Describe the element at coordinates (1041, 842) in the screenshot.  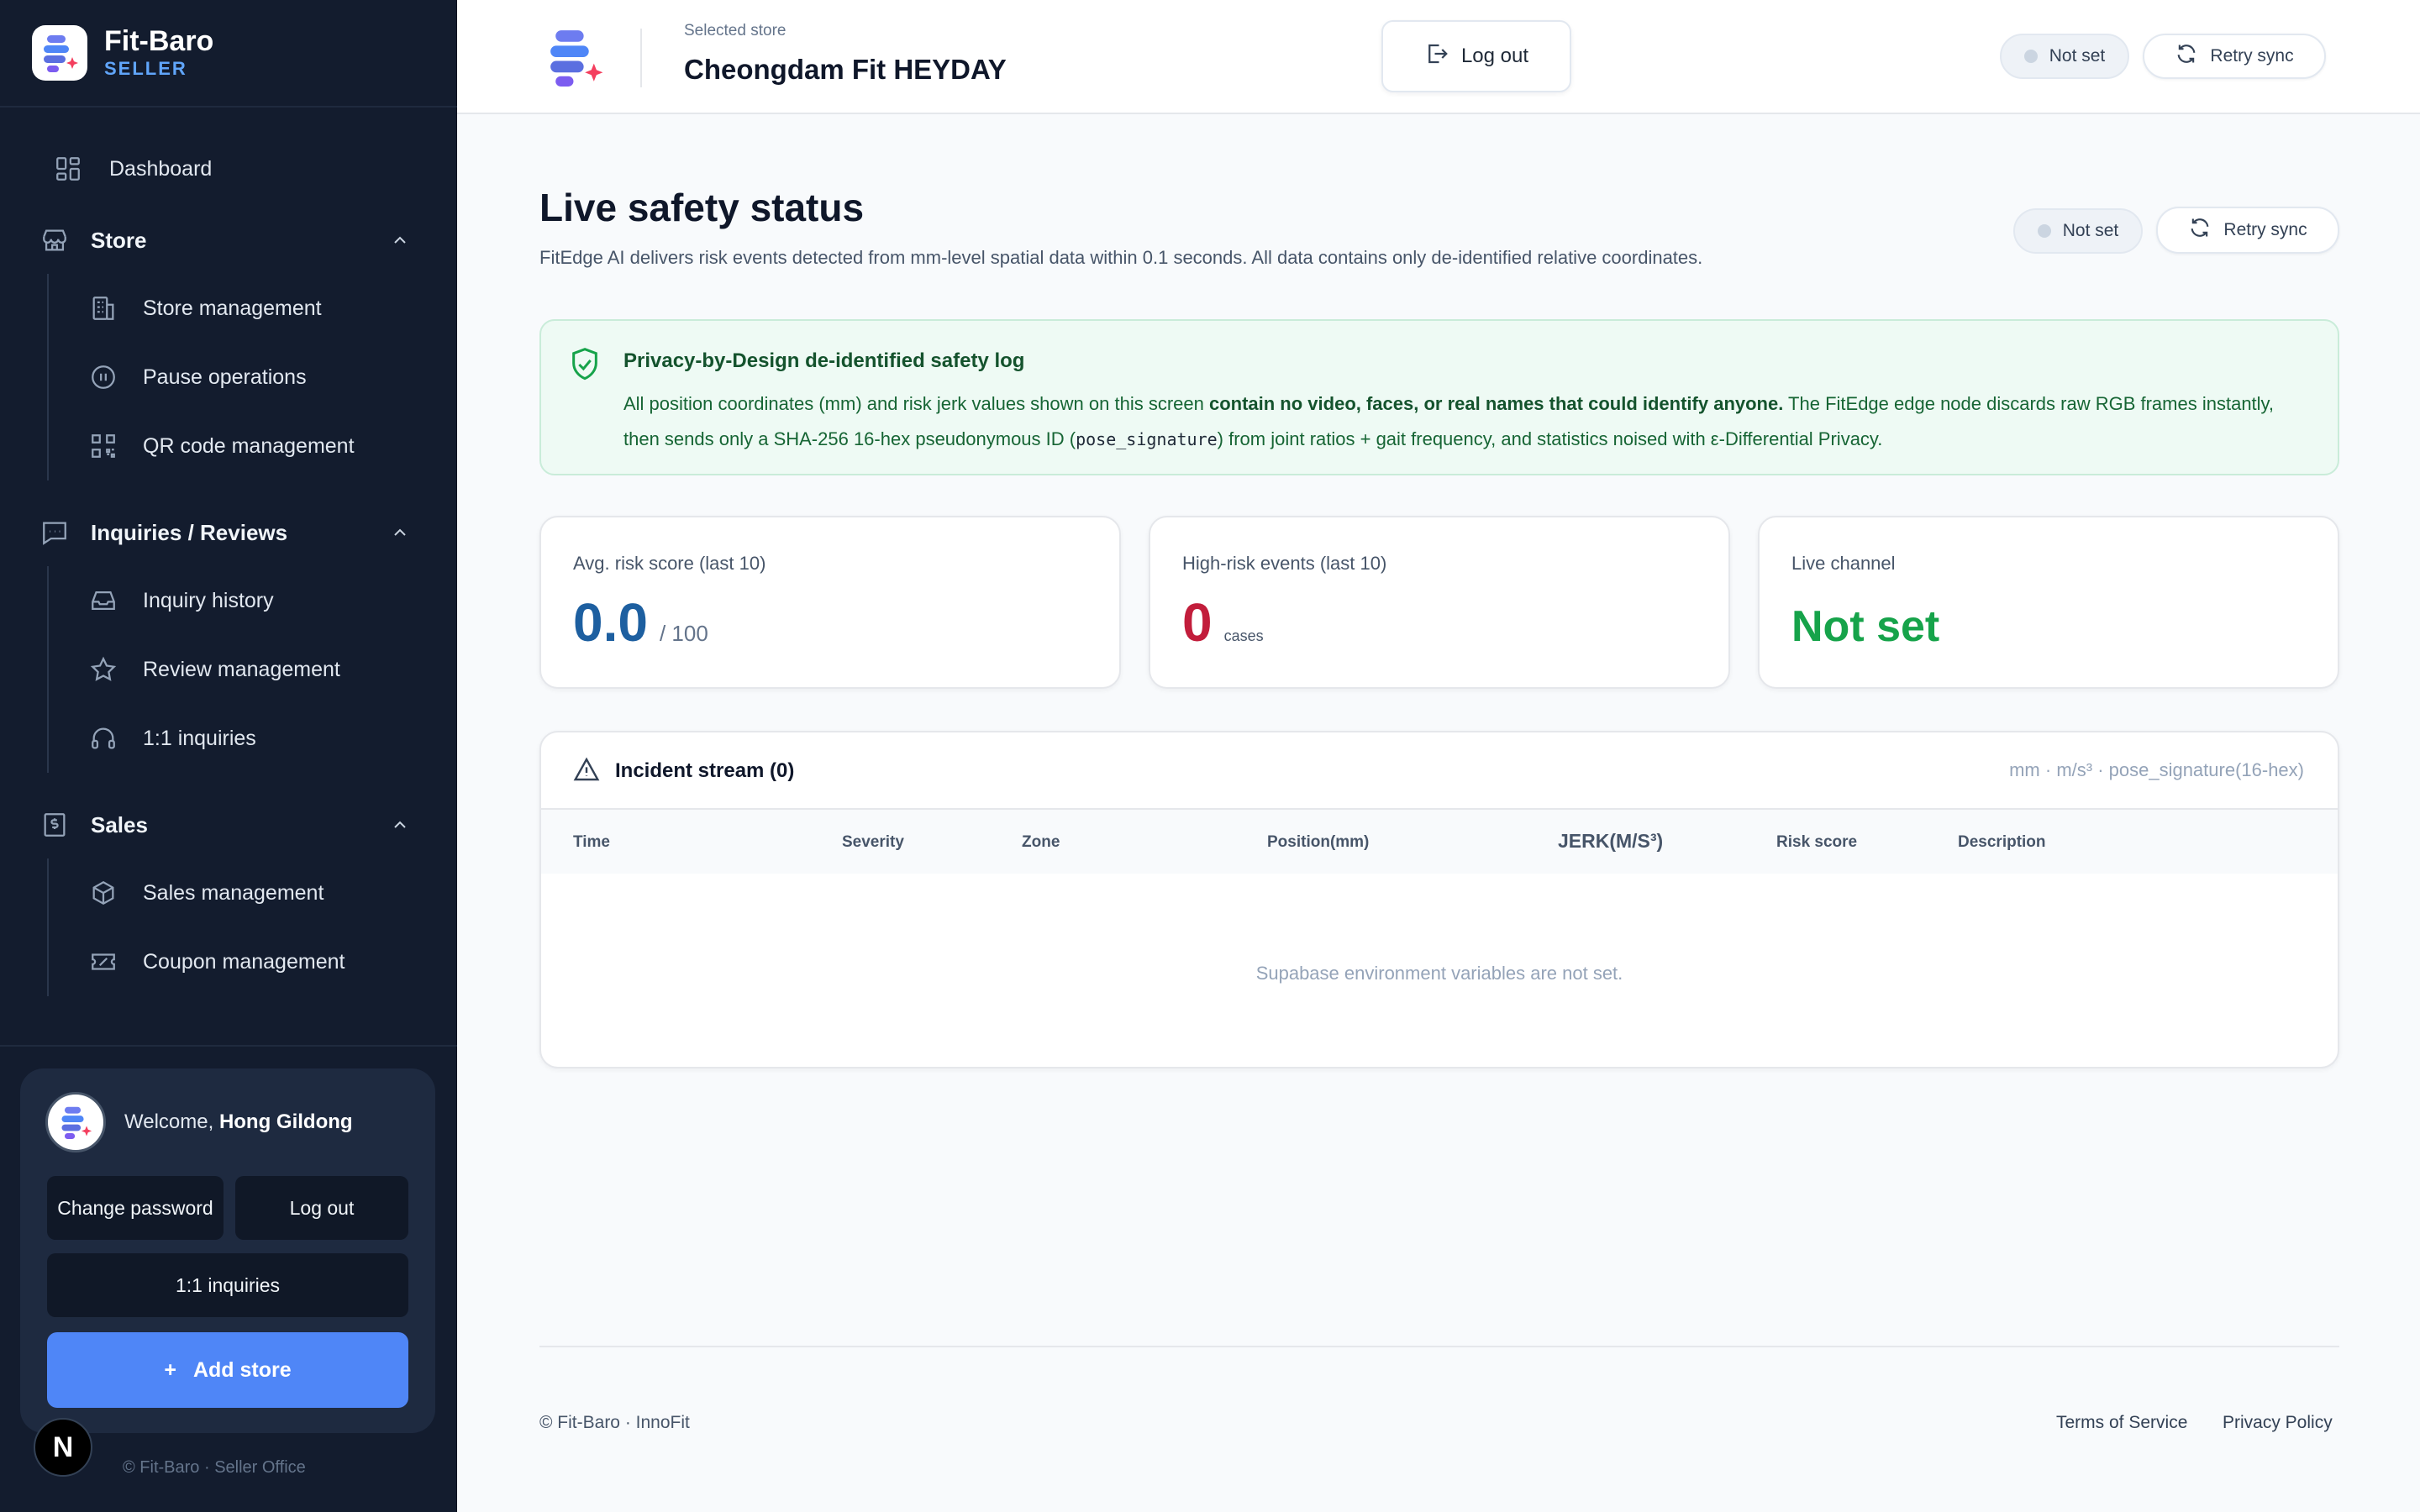
I see `column-zone: Zone` at that location.